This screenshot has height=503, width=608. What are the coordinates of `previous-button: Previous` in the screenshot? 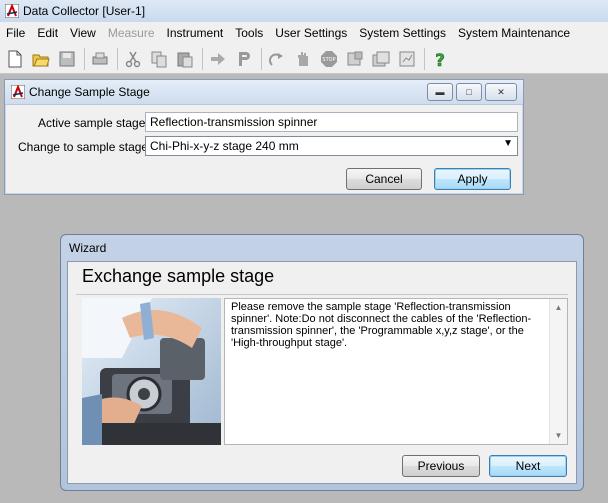 It's located at (441, 466).